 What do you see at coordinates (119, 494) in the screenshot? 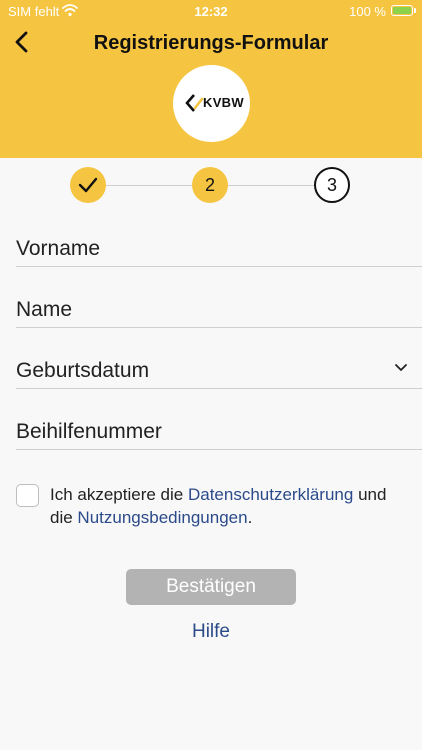
I see `consent-prefix: Ich akzeptiere die` at bounding box center [119, 494].